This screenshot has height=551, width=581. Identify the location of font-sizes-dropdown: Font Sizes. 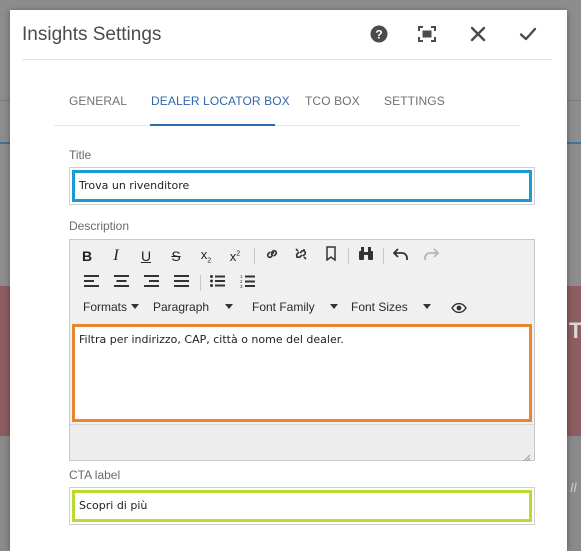
(391, 310).